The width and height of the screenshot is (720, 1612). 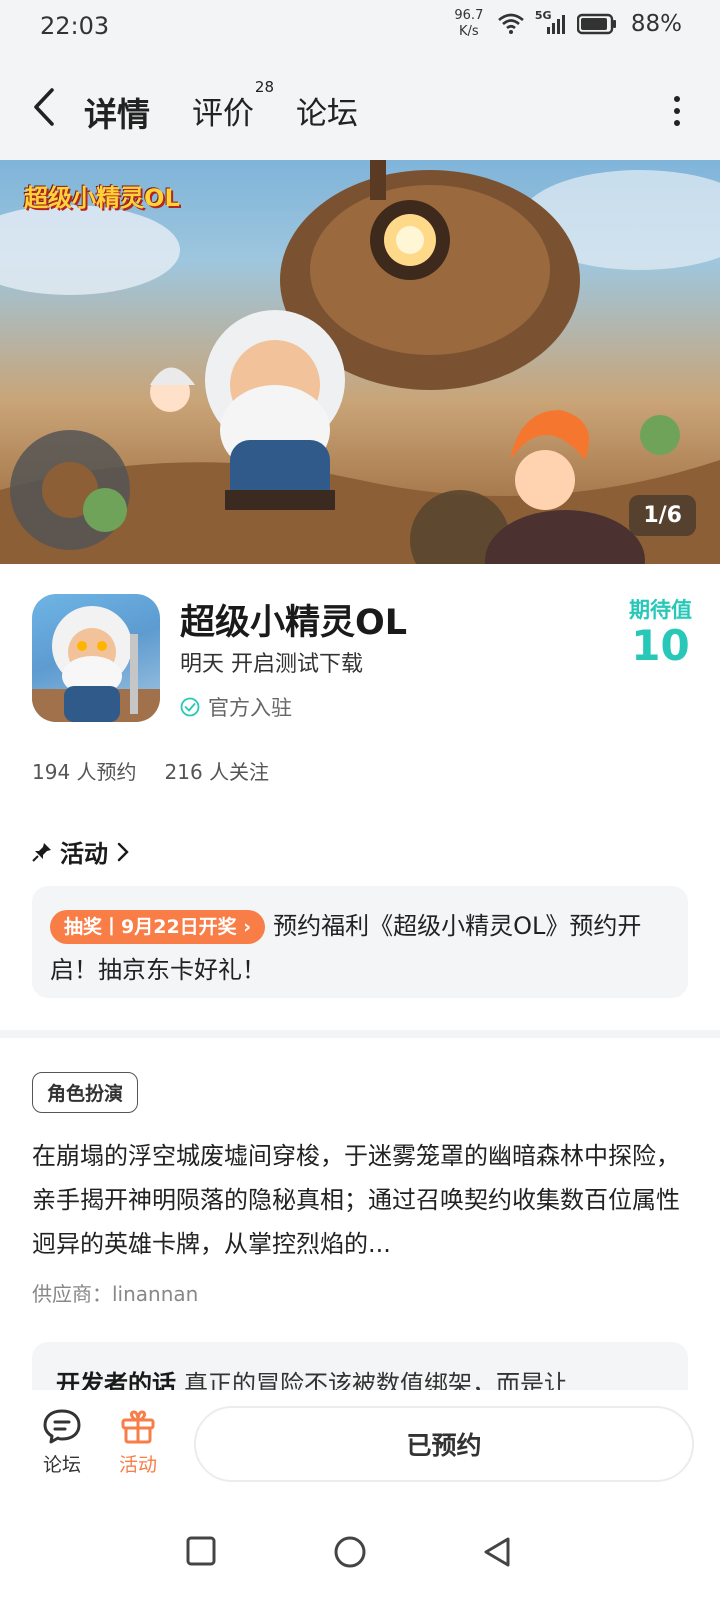 I want to click on lottery-badge: 抽奖丨9月22日开奖 ›, so click(x=158, y=927).